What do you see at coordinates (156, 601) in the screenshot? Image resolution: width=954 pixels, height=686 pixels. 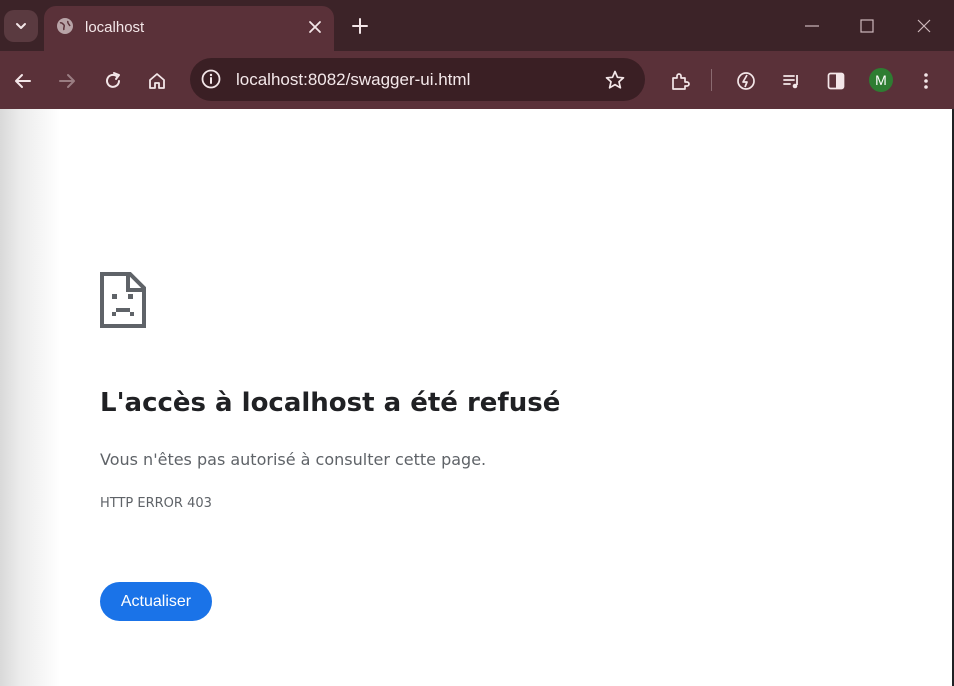 I see `reload-button: Actualiser` at bounding box center [156, 601].